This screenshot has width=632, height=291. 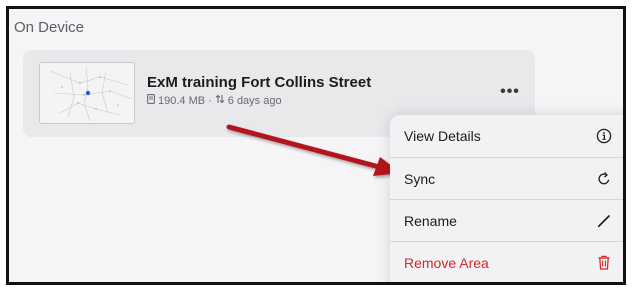 What do you see at coordinates (604, 263) in the screenshot?
I see `trash-icon` at bounding box center [604, 263].